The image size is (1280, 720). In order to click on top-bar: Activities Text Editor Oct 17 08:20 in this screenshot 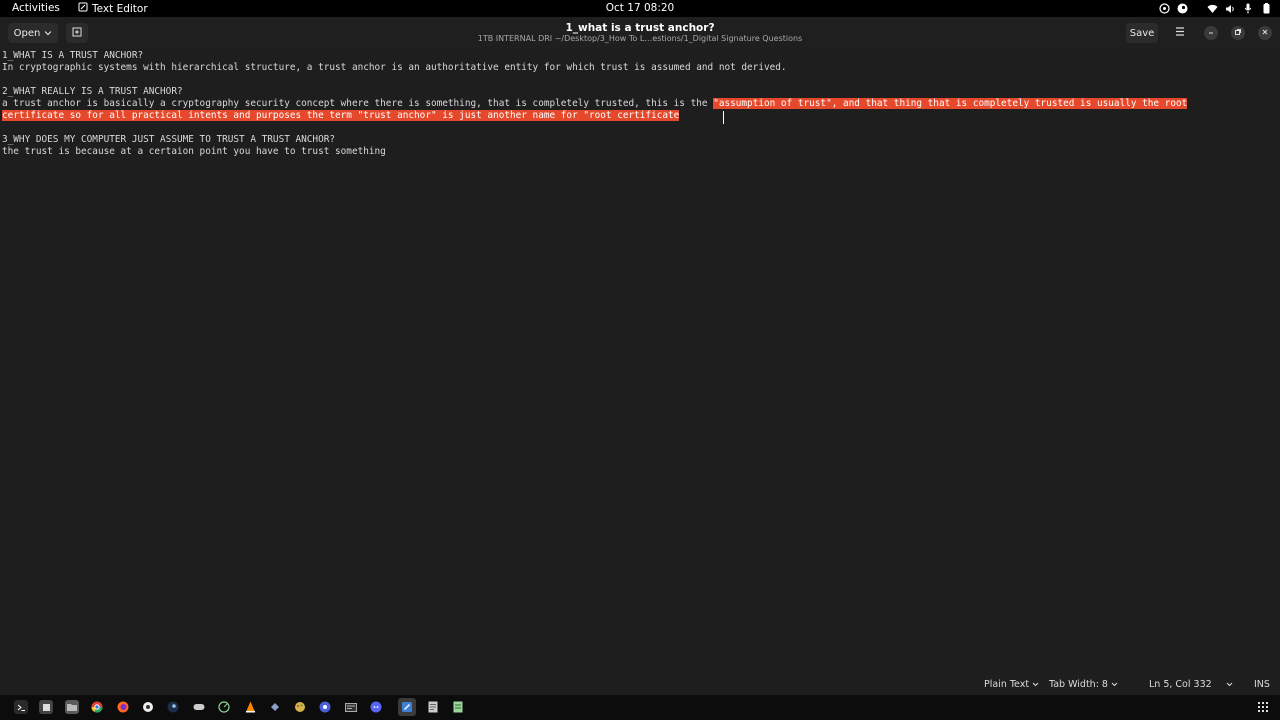, I will do `click(640, 8)`.